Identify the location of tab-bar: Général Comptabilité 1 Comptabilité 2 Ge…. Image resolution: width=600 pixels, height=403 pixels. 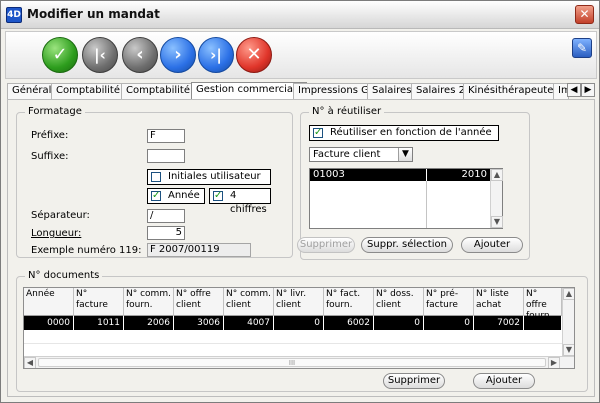
(301, 90).